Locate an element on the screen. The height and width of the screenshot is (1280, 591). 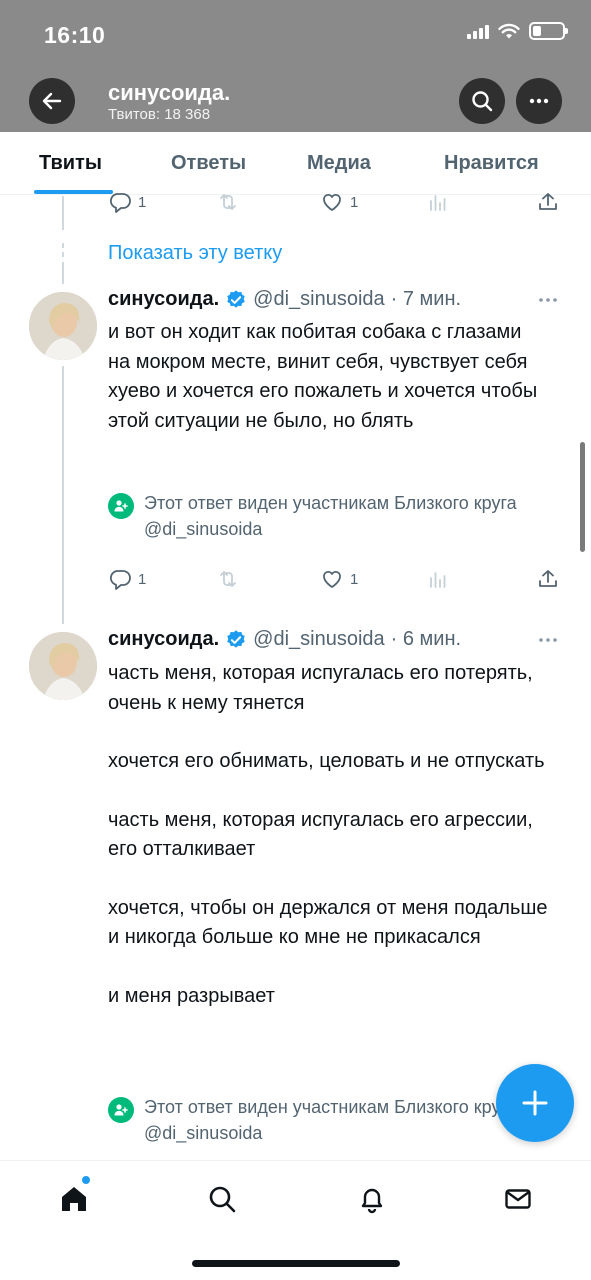
profile-tabs: Твиты Ответы Медиа Нравится is located at coordinates (295, 163).